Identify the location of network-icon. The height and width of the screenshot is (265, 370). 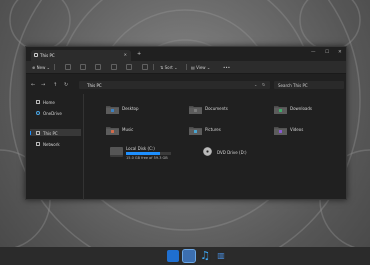
(38, 143).